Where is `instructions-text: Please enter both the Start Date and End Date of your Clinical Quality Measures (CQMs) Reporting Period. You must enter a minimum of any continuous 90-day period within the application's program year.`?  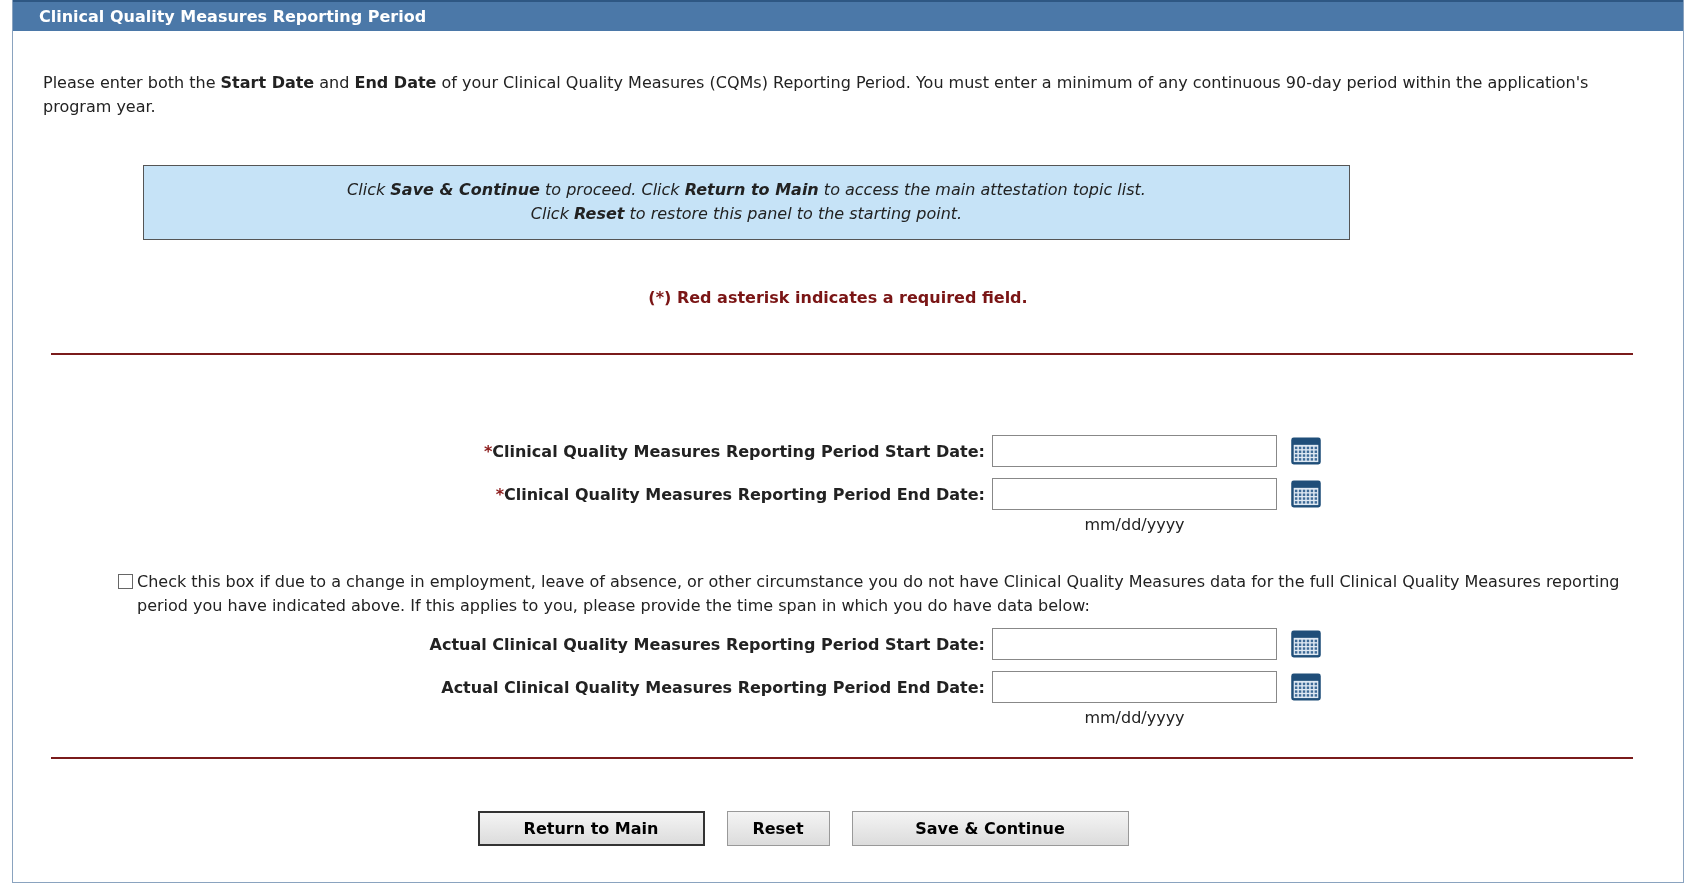 instructions-text: Please enter both the Start Date and End Date of your Clinical Quality Measures (CQMs) Reporting Period. You must enter a minimum of any continuous 90-day period within the application's program year. is located at coordinates (816, 95).